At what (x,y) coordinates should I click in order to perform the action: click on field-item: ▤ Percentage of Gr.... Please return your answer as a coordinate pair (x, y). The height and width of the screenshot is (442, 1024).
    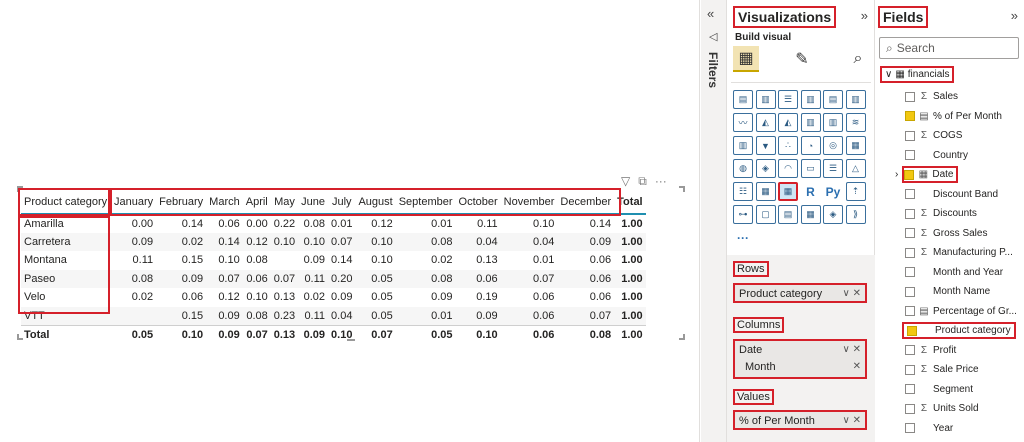
    Looking at the image, I should click on (961, 311).